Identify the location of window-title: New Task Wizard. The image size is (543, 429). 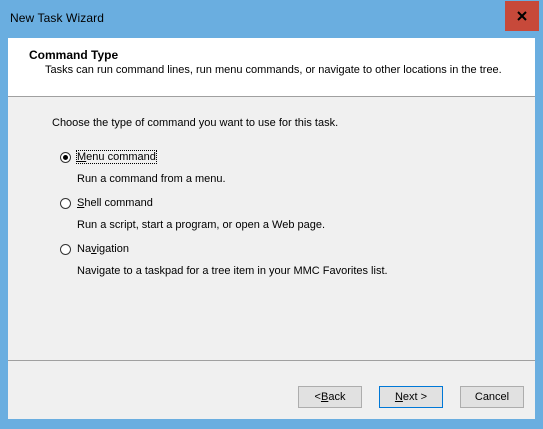
(57, 18).